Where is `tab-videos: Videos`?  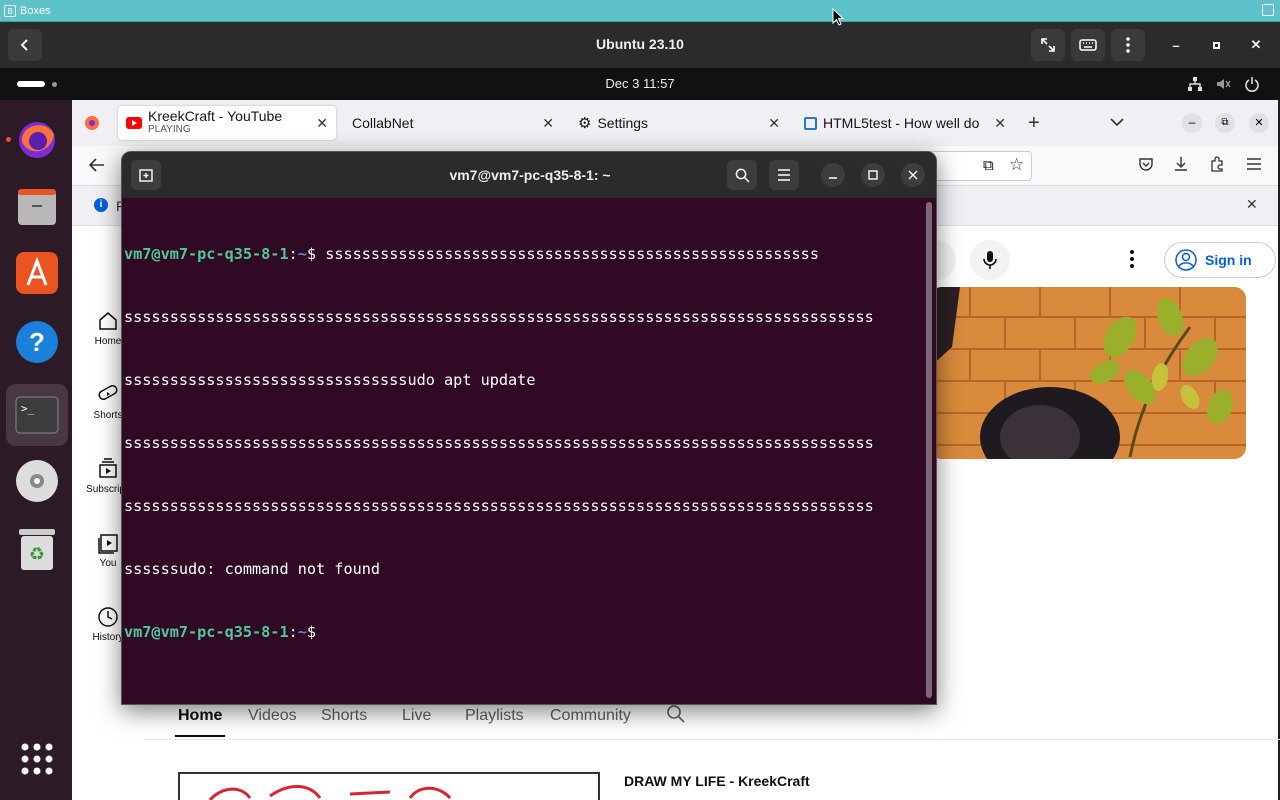 tab-videos: Videos is located at coordinates (272, 716).